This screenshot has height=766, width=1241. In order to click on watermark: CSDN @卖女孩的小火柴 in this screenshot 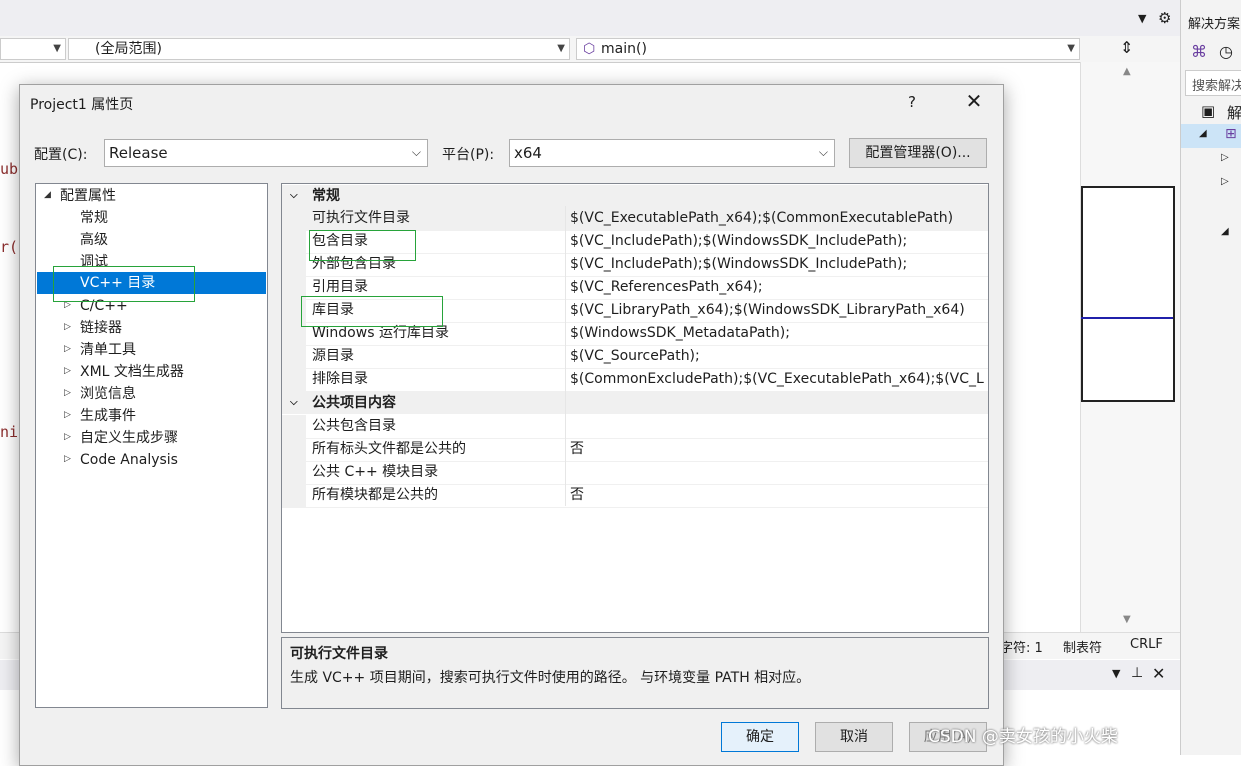, I will do `click(1023, 737)`.